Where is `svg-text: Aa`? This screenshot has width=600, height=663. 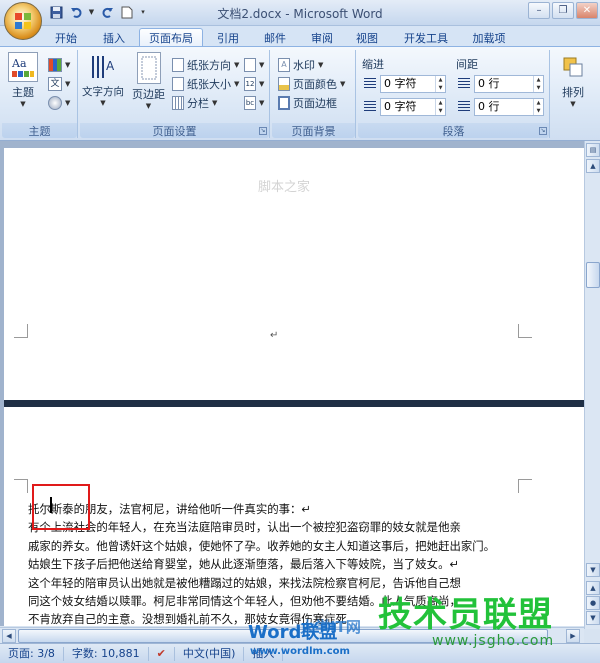
svg-text: Aa is located at coordinates (19, 63).